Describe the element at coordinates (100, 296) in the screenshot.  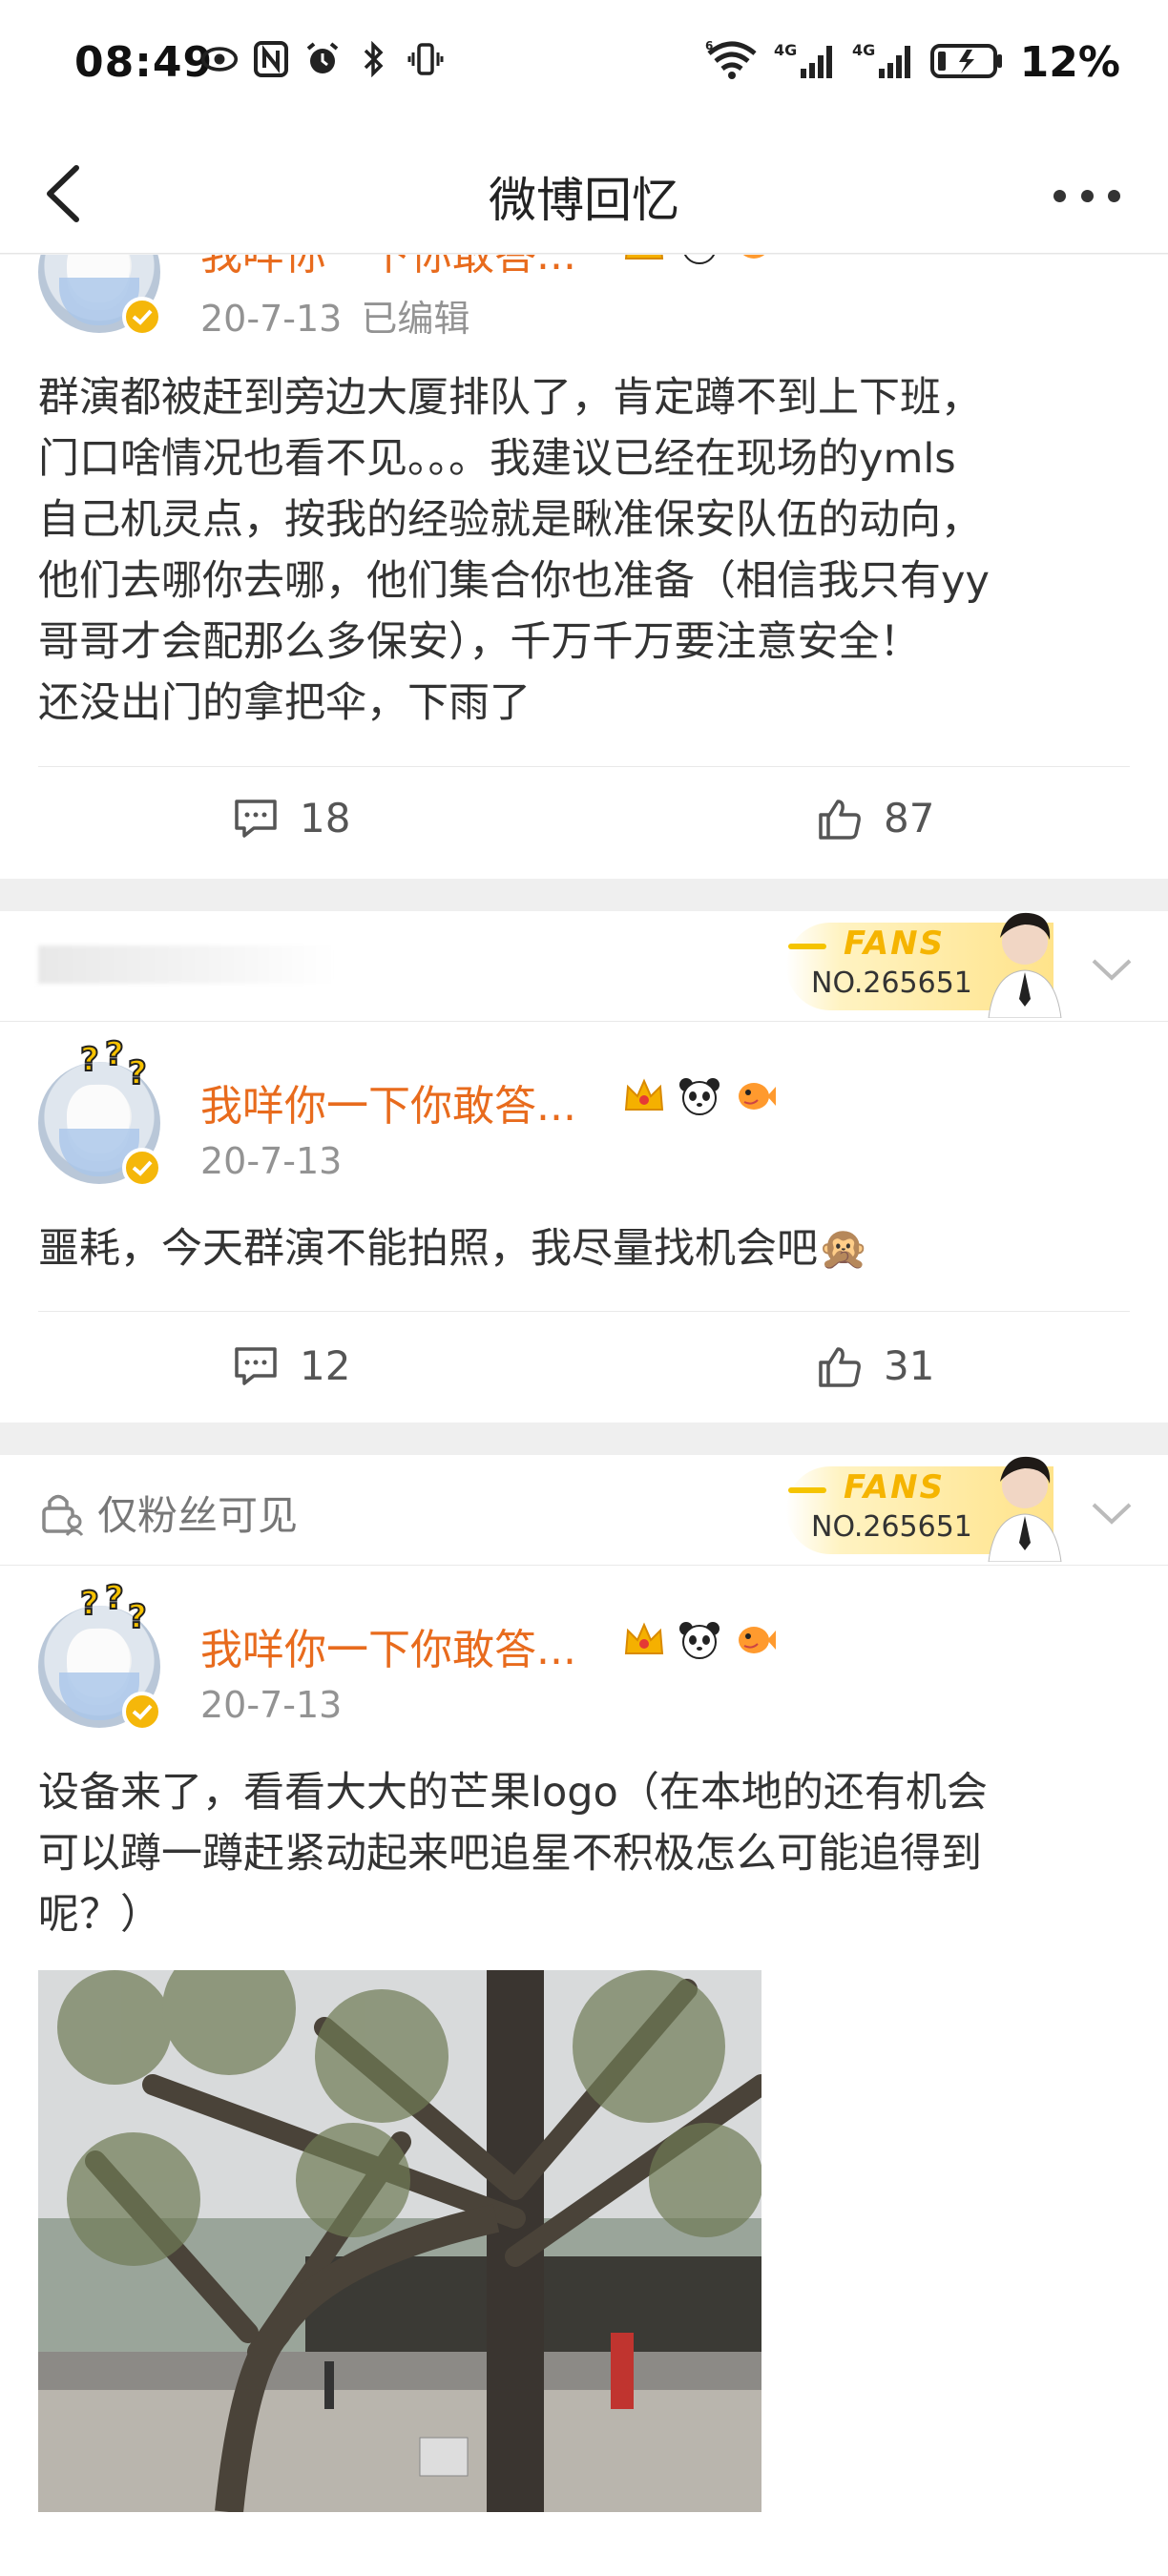
I see `avatar` at that location.